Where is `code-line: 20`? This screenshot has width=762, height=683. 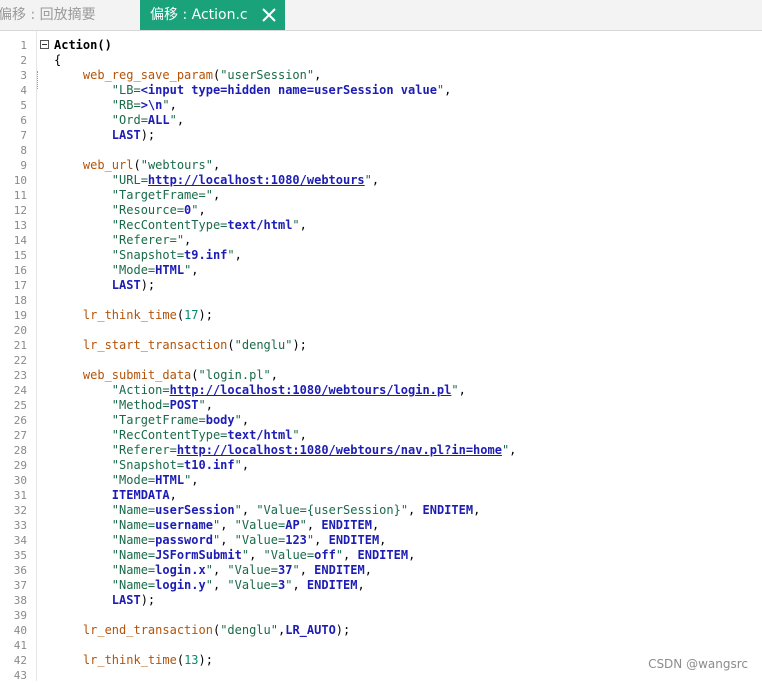
code-line: 20 is located at coordinates (381, 330).